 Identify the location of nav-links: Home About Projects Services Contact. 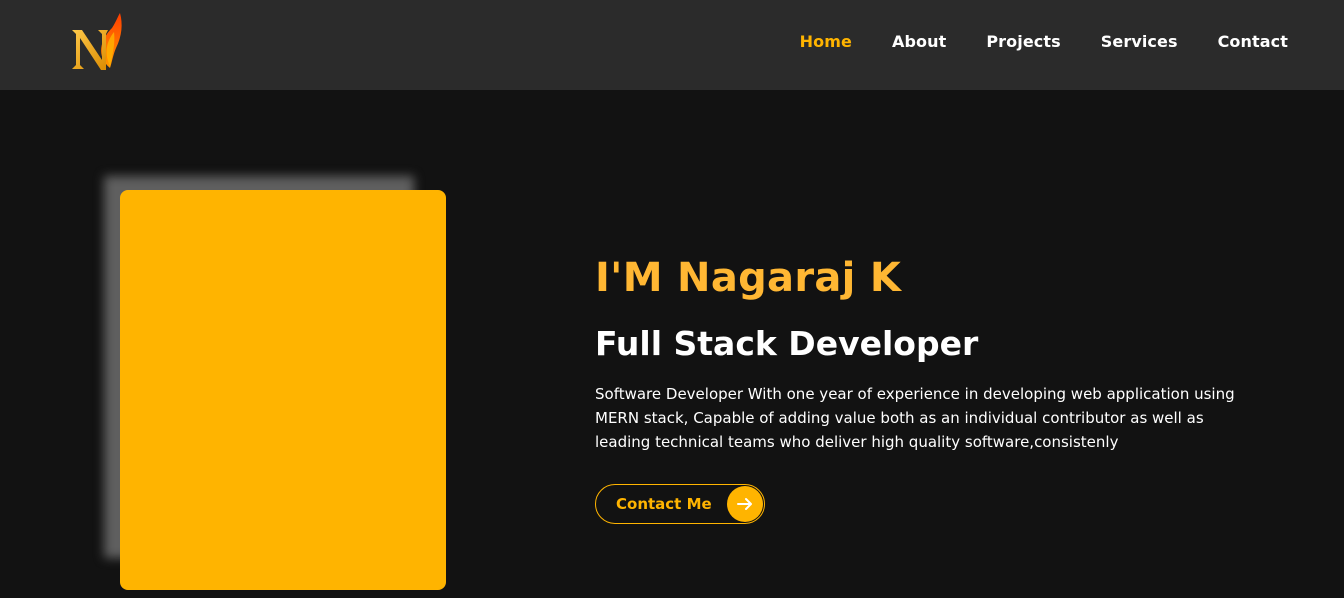
(1044, 41).